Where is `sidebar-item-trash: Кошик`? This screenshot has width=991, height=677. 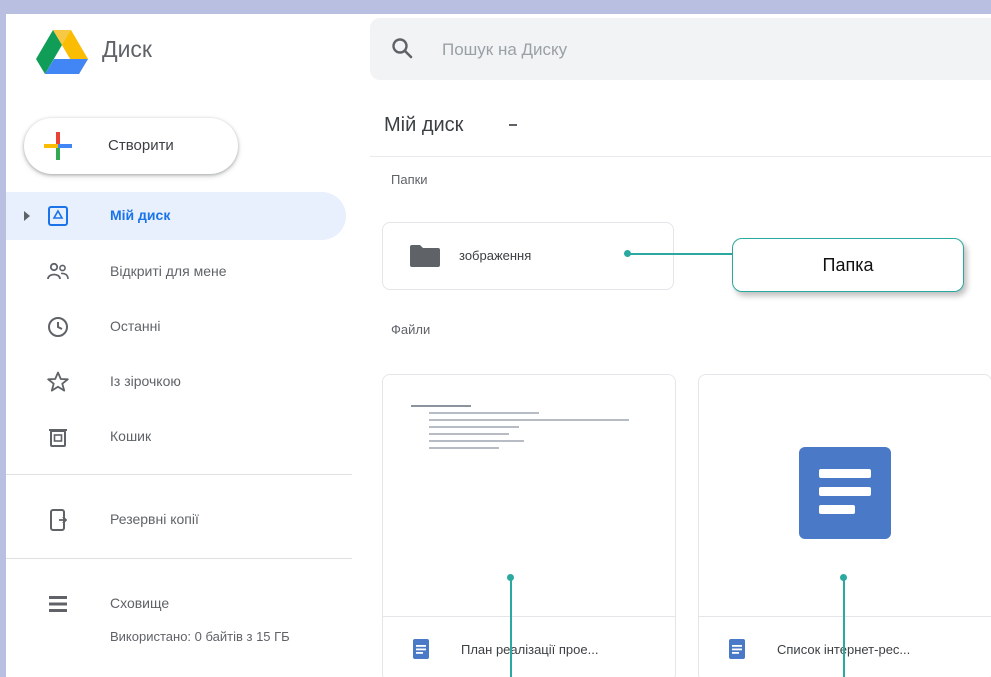
sidebar-item-trash: Кошик is located at coordinates (176, 437).